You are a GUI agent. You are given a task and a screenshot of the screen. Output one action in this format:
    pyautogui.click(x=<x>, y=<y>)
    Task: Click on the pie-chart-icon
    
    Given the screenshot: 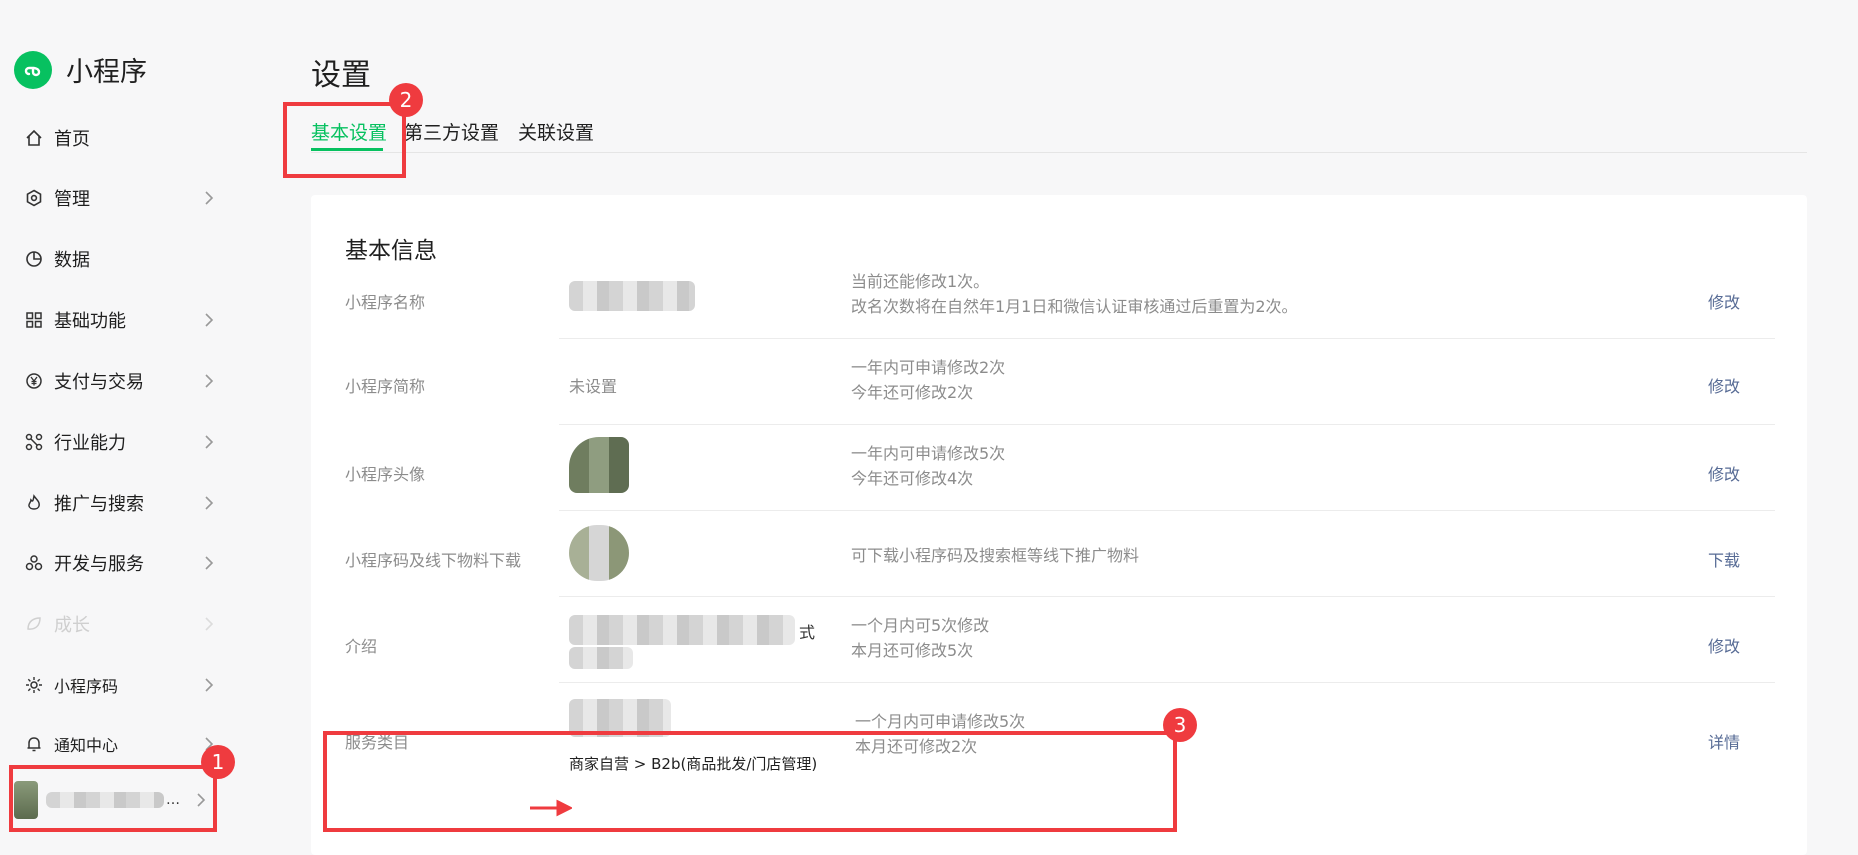 What is the action you would take?
    pyautogui.click(x=34, y=259)
    